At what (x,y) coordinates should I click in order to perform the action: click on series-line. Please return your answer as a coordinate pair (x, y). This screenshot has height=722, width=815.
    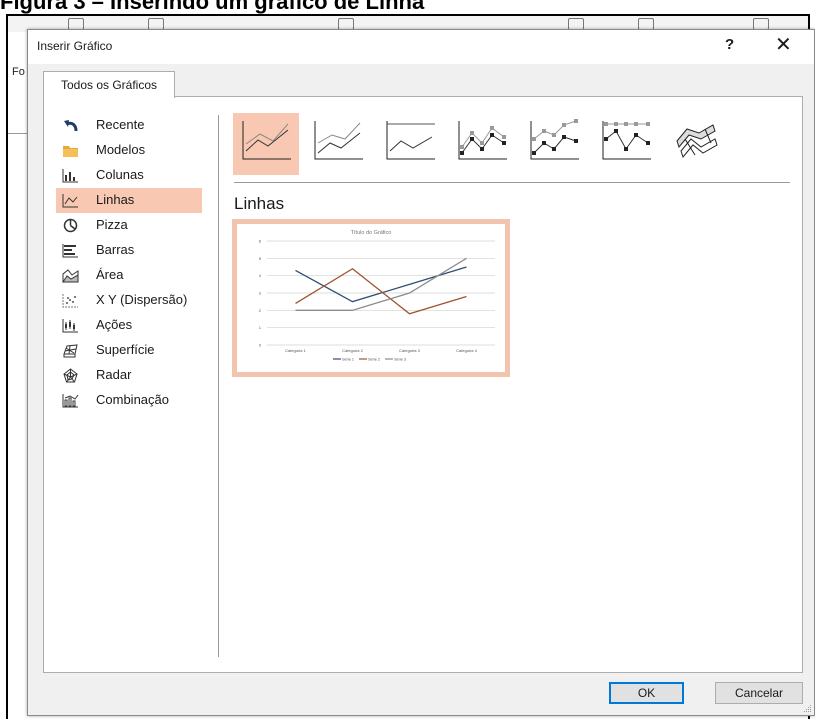
    Looking at the image, I should click on (381, 284).